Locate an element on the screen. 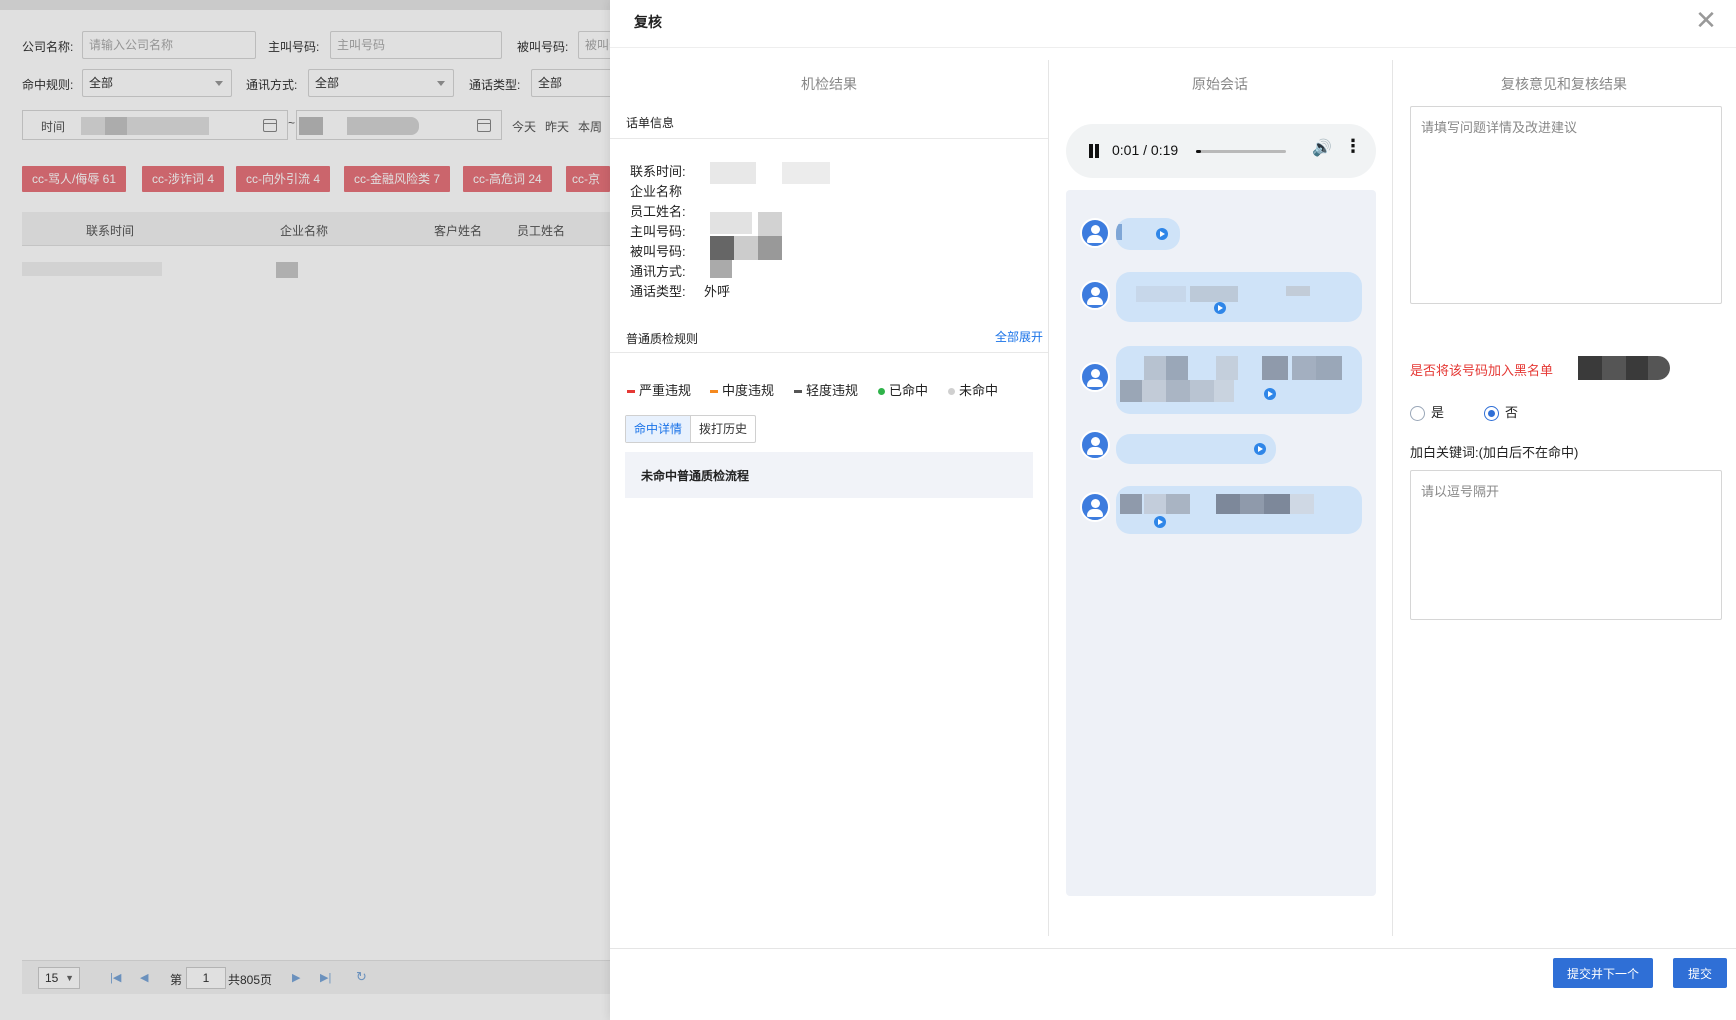 Image resolution: width=1736 pixels, height=1020 pixels. table-header: 联系时间 企业名称 客户姓名 员工姓名 is located at coordinates (316, 229).